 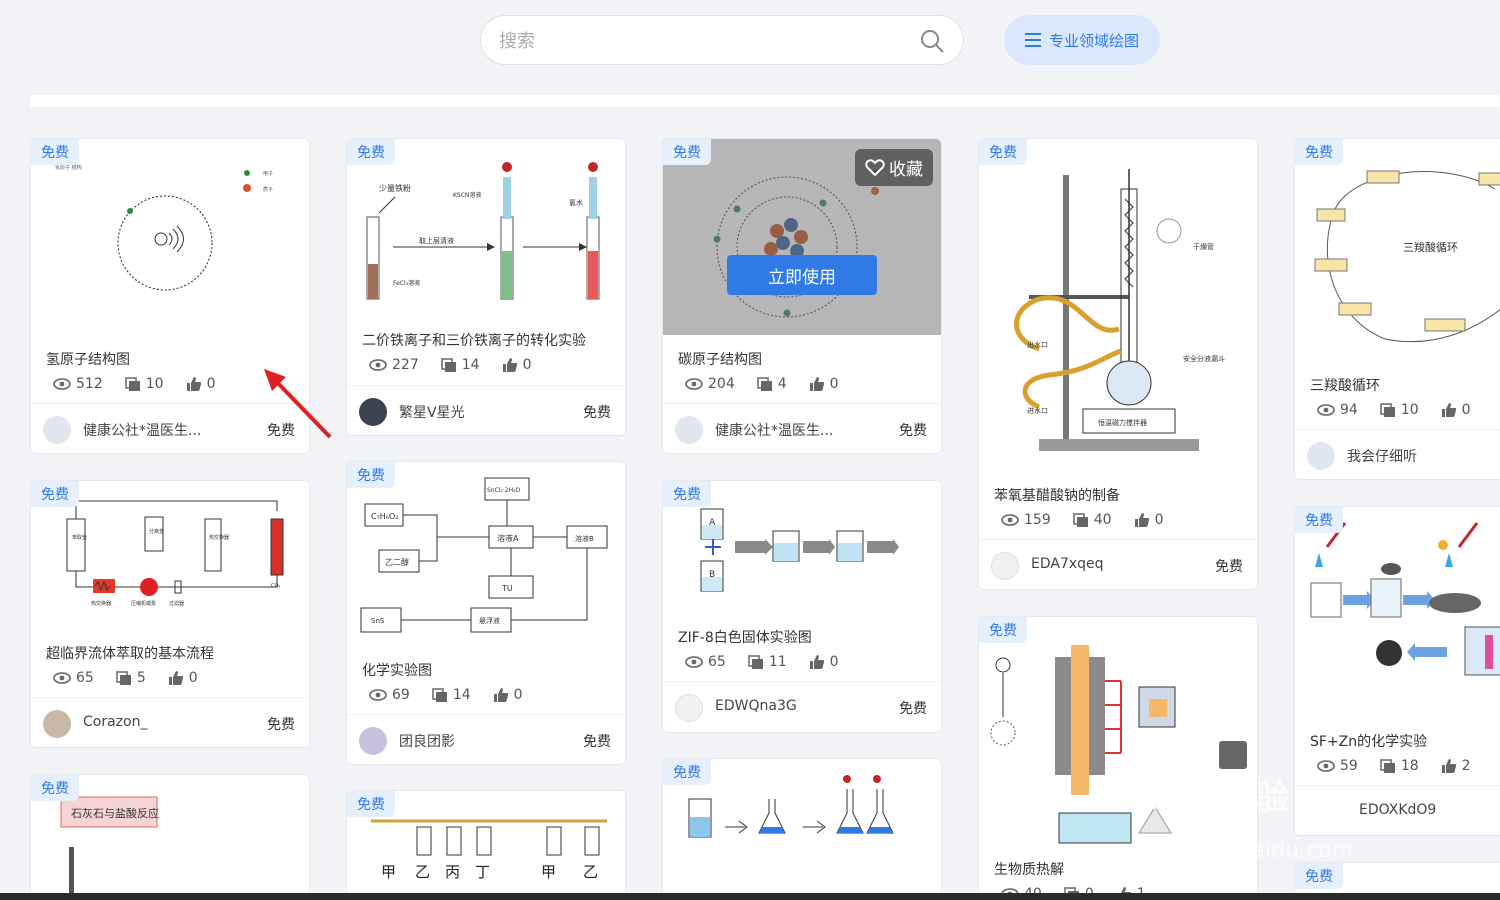 What do you see at coordinates (802, 275) in the screenshot?
I see `use-now-button: 立即使用` at bounding box center [802, 275].